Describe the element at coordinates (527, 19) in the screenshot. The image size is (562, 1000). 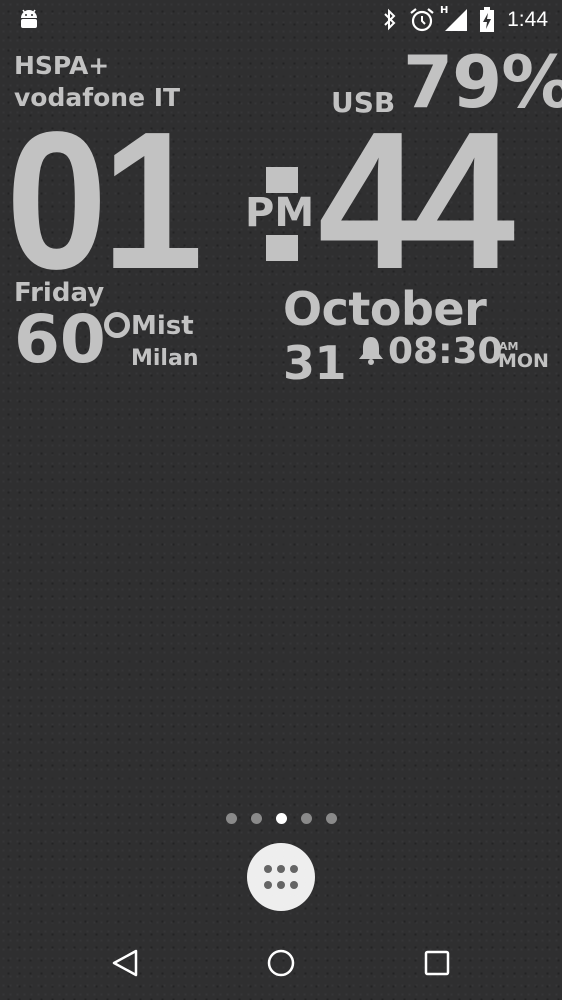
I see `status-time: 1:44` at that location.